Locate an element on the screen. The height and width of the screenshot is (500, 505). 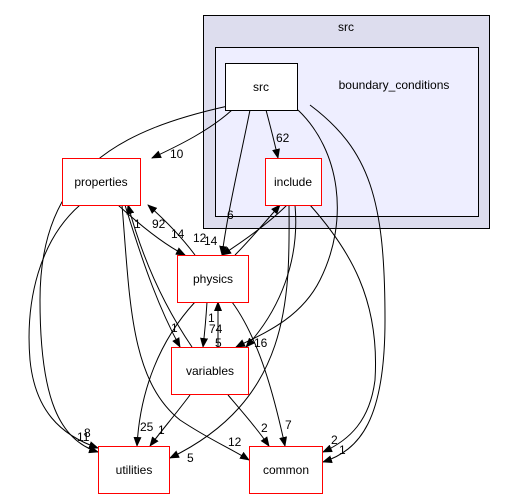
cluster-src-label: src is located at coordinates (346, 27).